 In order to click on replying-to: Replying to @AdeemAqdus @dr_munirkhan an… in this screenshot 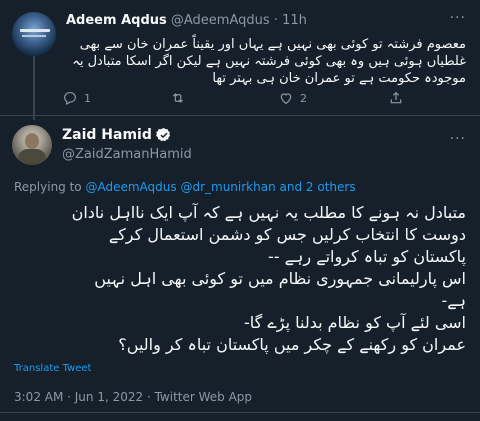, I will do `click(185, 187)`.